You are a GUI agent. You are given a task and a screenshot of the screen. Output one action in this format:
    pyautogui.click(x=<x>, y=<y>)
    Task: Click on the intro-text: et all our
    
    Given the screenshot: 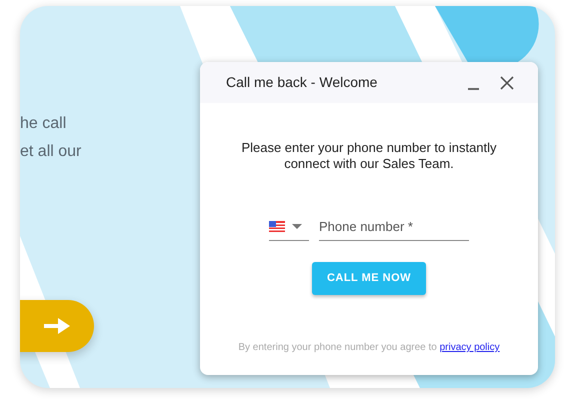 What is the action you would take?
    pyautogui.click(x=51, y=152)
    